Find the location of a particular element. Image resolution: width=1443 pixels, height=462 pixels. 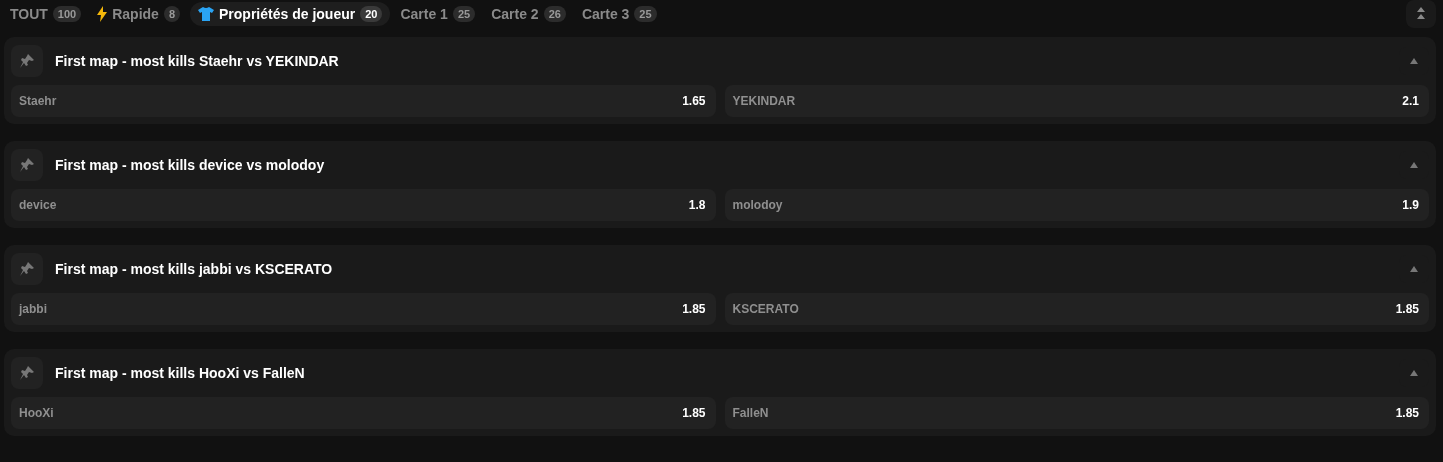

market-title: First map - most kills device vs molodoy is located at coordinates (190, 165).